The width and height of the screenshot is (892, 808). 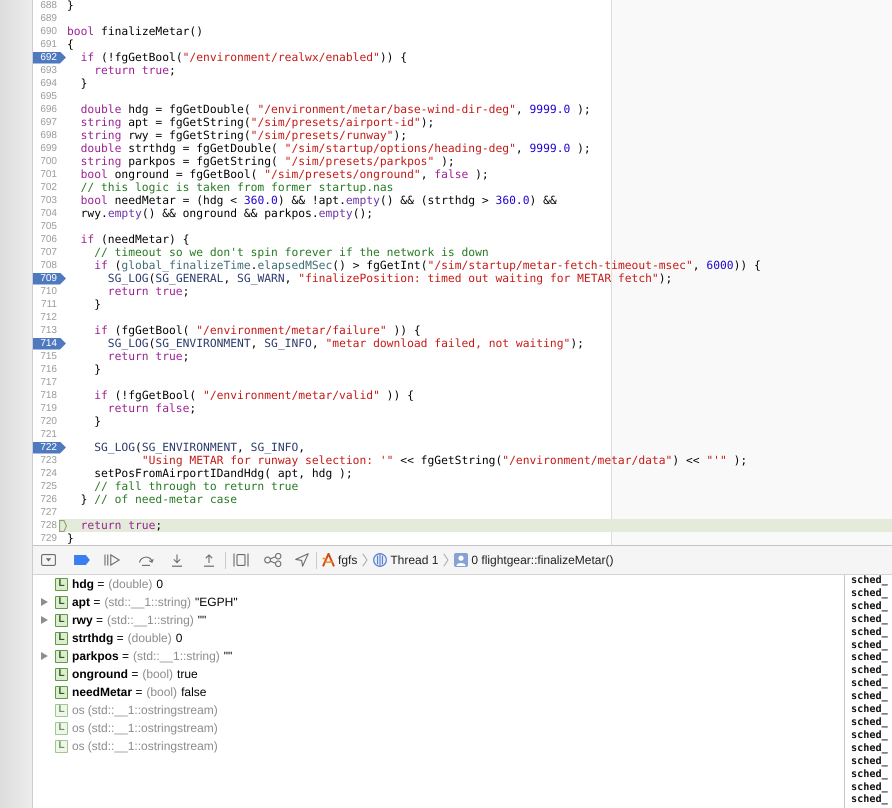 What do you see at coordinates (130, 584) in the screenshot?
I see `variable-type: (double)` at bounding box center [130, 584].